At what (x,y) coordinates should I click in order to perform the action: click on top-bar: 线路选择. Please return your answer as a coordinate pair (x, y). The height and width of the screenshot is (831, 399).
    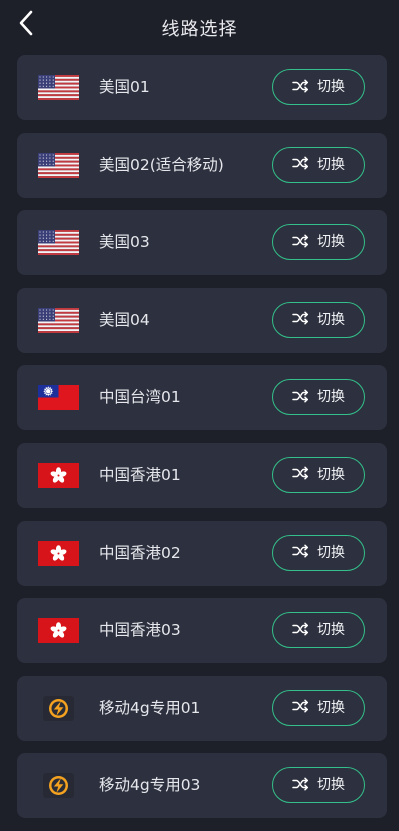
    Looking at the image, I should click on (199, 26).